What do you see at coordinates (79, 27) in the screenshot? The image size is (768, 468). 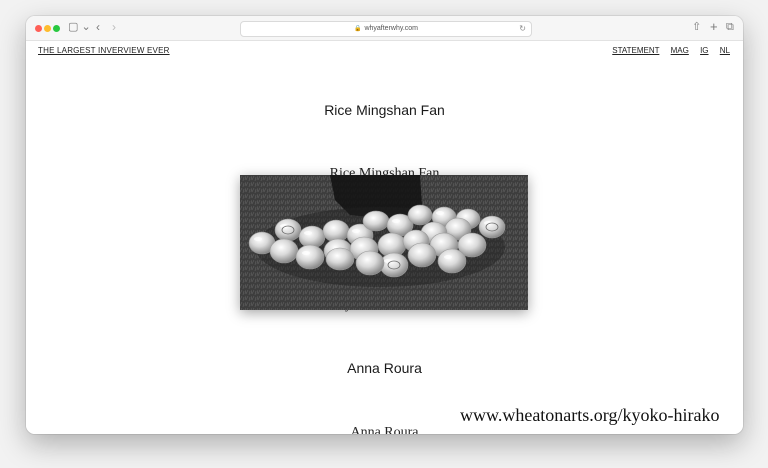 I see `sidebar-icon: ▢ ⌄` at bounding box center [79, 27].